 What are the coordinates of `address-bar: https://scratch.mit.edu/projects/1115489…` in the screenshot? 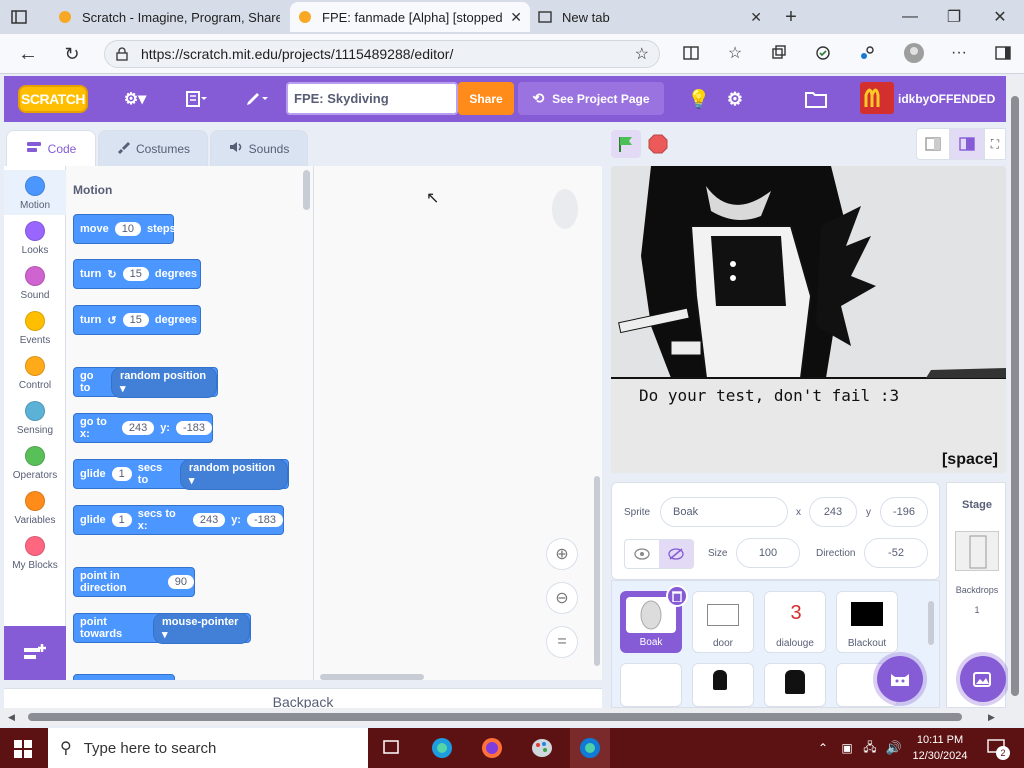 It's located at (382, 54).